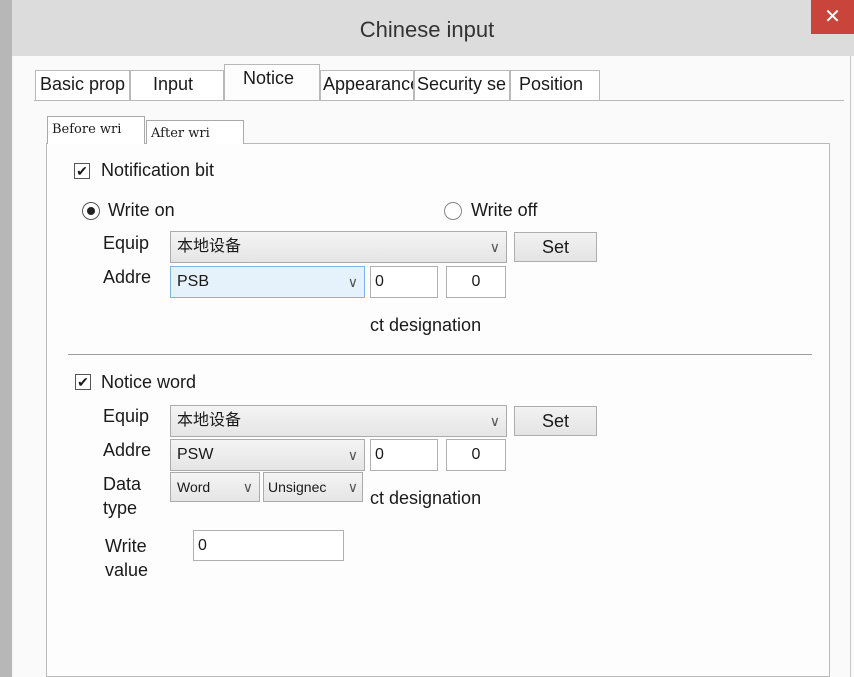 Image resolution: width=854 pixels, height=677 pixels. I want to click on write-off-radio, so click(453, 211).